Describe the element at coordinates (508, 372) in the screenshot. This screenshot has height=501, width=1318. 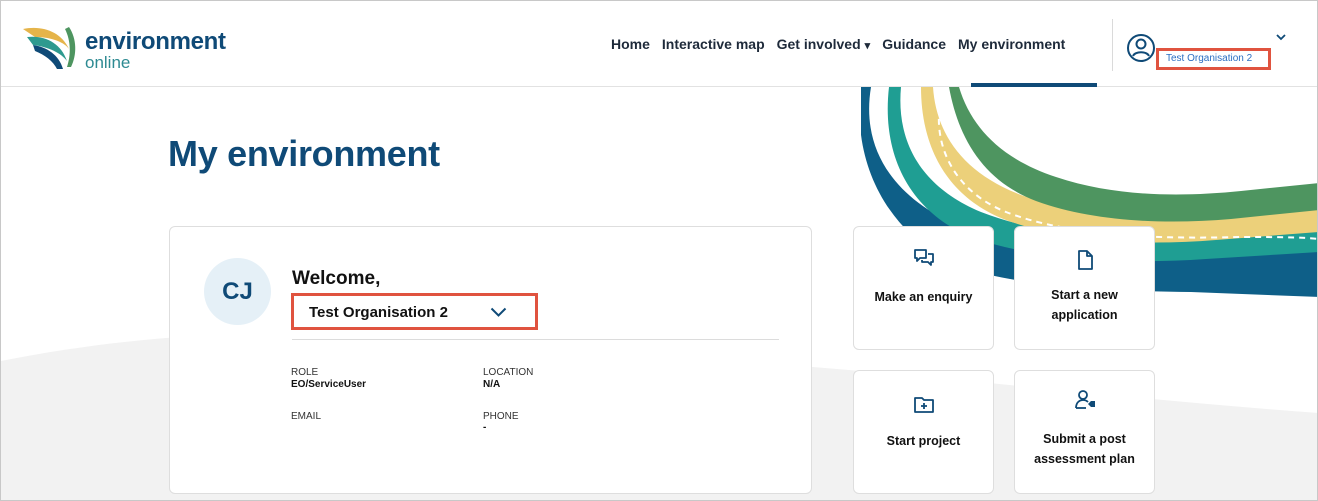
I see `location-label: LOCATION` at that location.